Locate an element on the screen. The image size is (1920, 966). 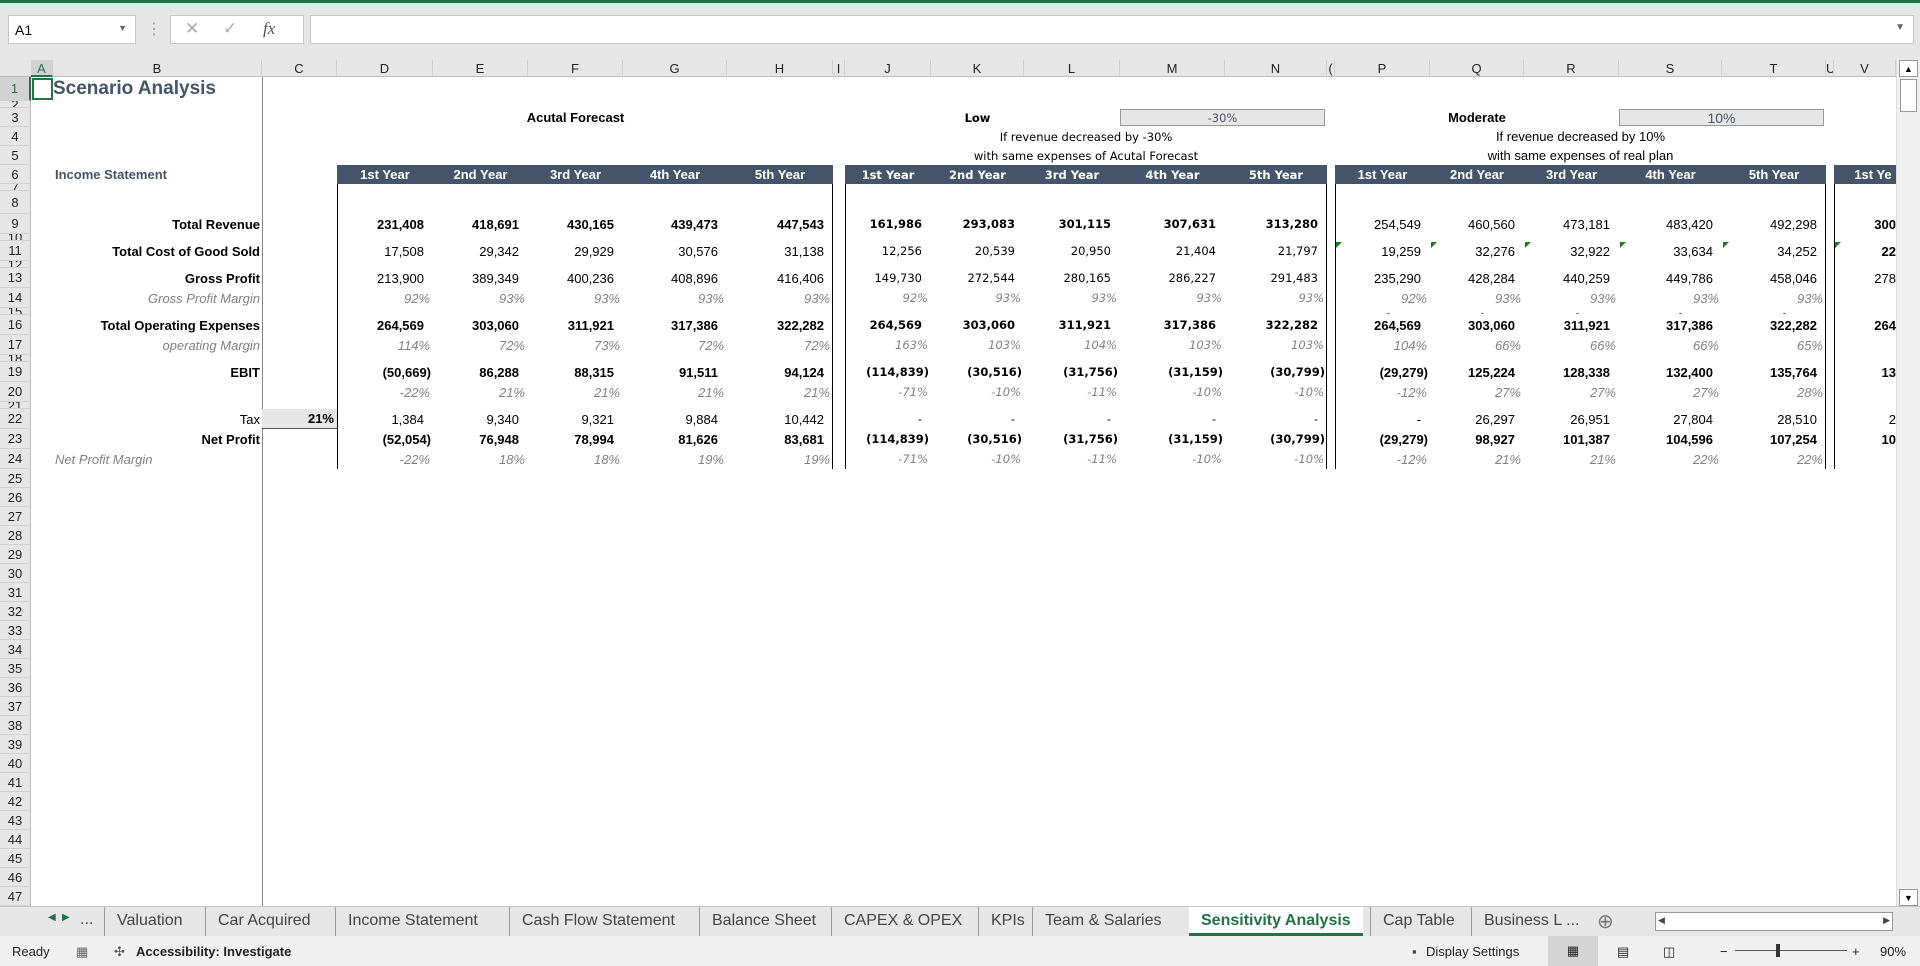
row-header-11: 11 is located at coordinates (15, 251).